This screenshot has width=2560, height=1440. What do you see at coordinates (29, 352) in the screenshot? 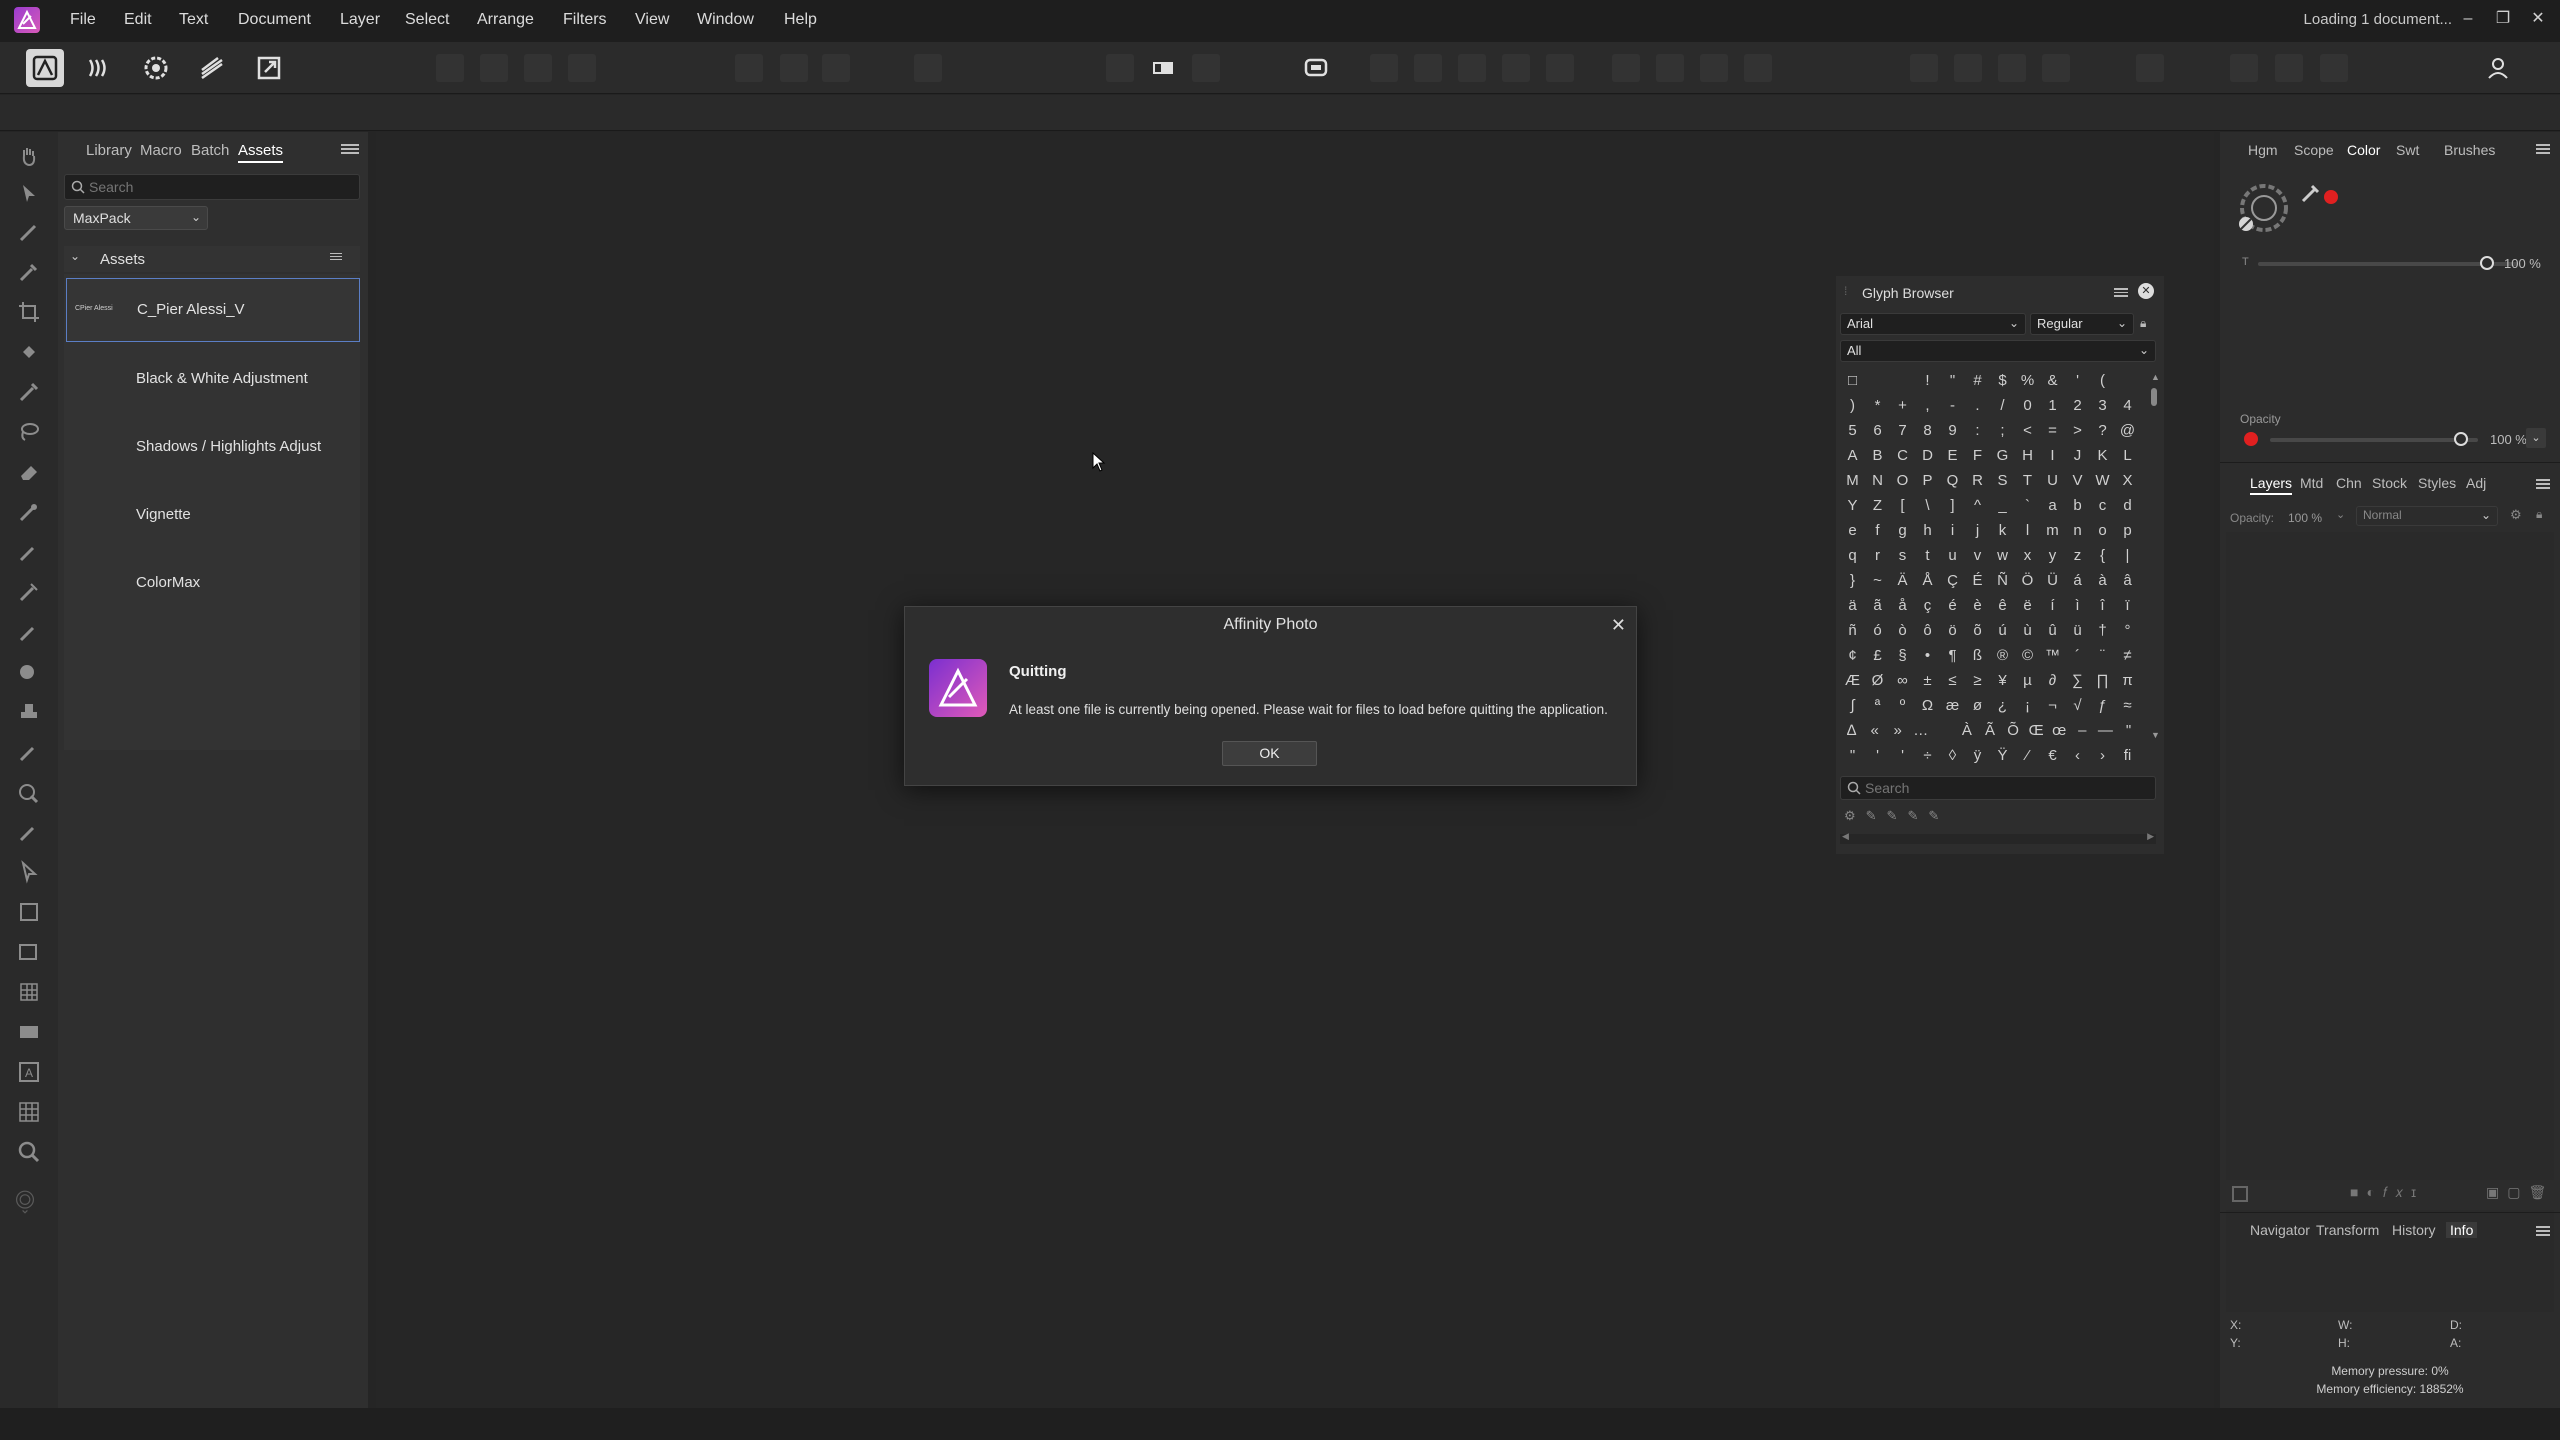
I see `flood-fill-icon` at bounding box center [29, 352].